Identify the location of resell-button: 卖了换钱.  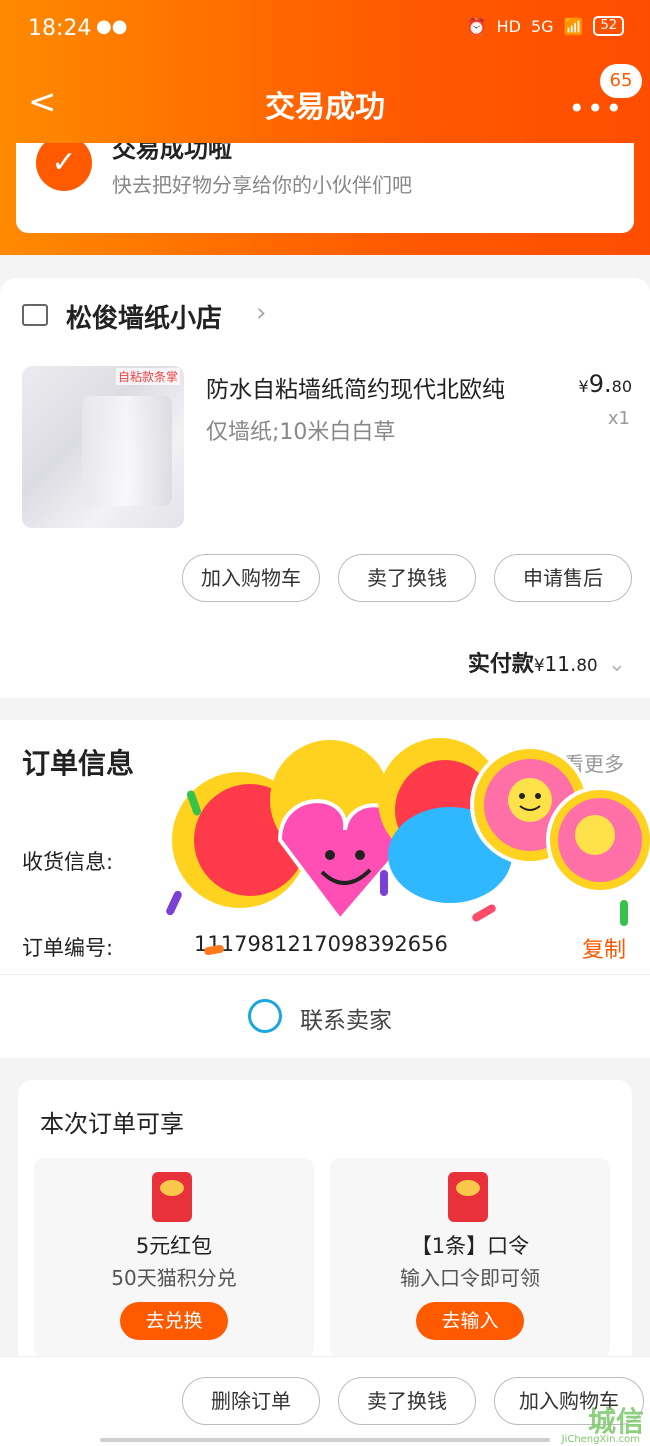
(407, 578).